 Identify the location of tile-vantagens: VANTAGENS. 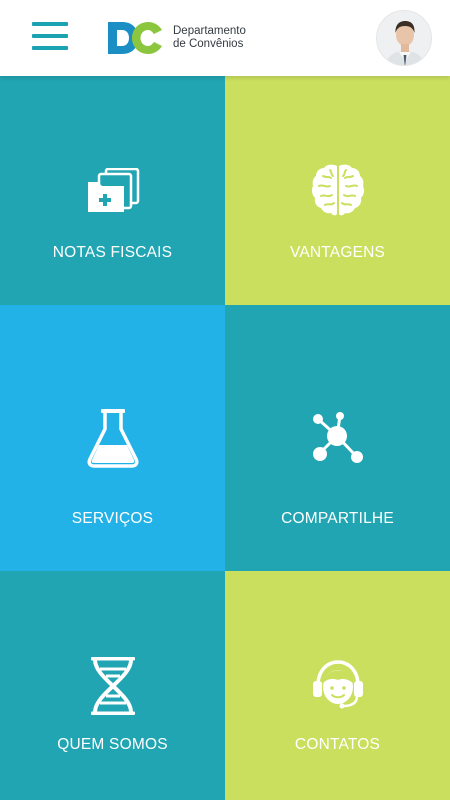
(337, 190).